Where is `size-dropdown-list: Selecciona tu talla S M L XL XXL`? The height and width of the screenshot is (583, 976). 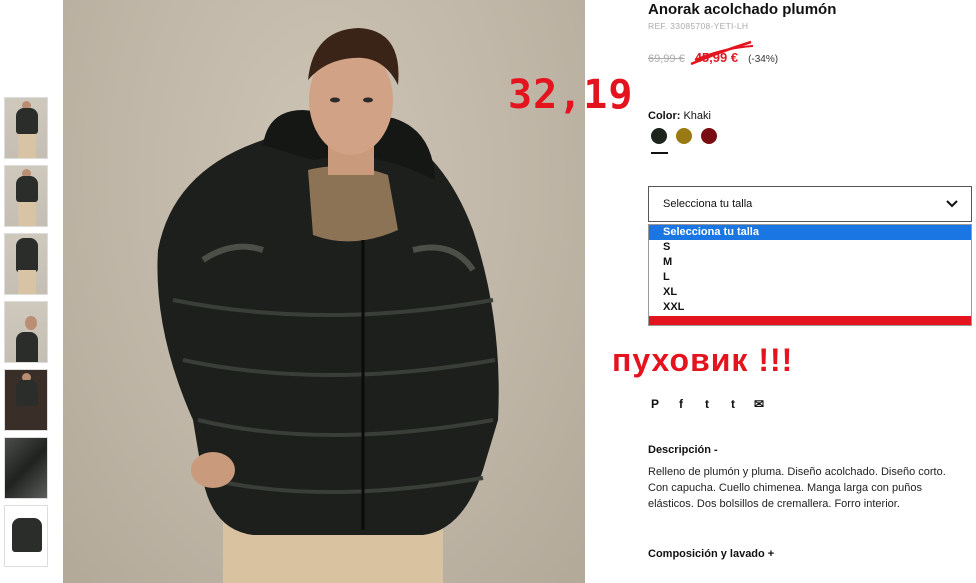
size-dropdown-list: Selecciona tu talla S M L XL XXL is located at coordinates (810, 275).